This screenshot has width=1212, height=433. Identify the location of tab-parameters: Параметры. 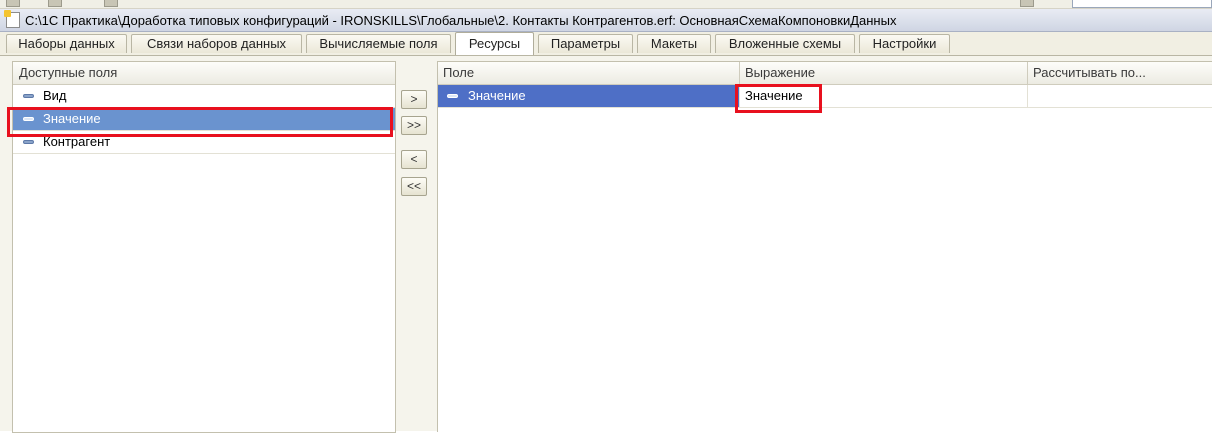
(585, 43).